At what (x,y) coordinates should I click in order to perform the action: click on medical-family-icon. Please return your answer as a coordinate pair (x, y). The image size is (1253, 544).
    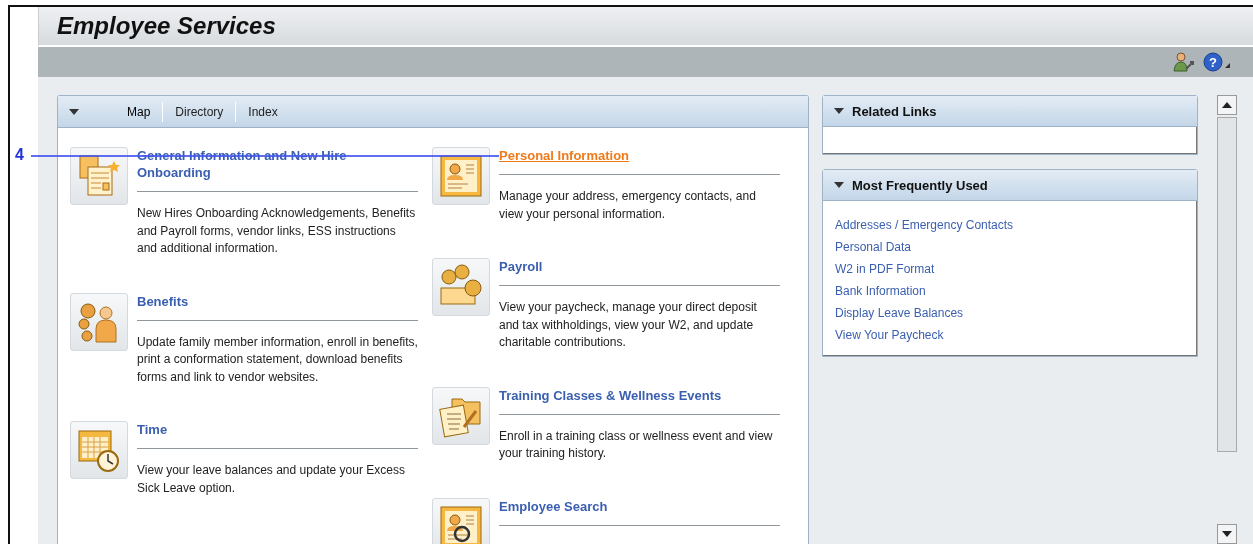
    Looking at the image, I should click on (99, 321).